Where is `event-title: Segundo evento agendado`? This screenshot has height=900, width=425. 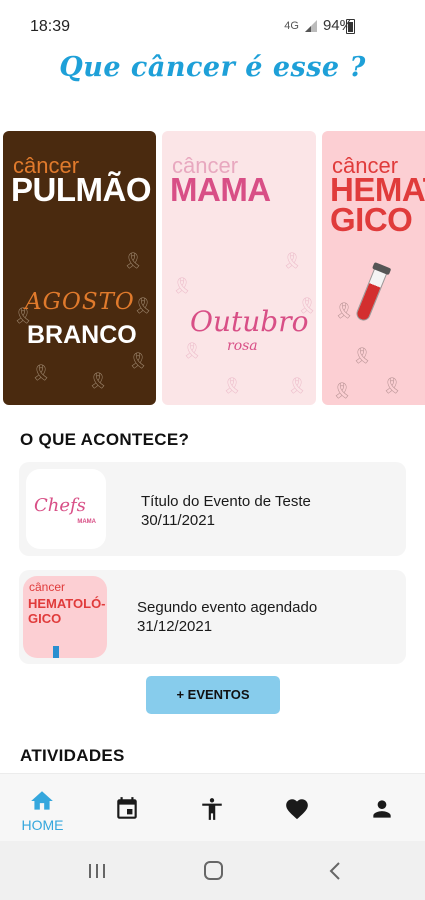 event-title: Segundo evento agendado is located at coordinates (227, 607).